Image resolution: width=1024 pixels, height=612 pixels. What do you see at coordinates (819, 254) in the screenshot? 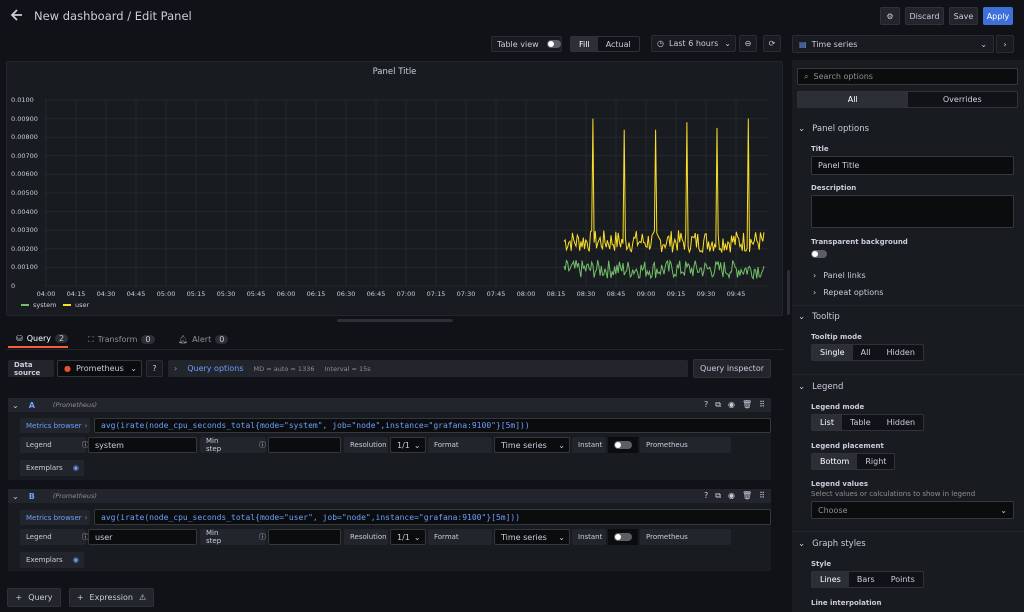
I see `transparent-bg-toggle` at bounding box center [819, 254].